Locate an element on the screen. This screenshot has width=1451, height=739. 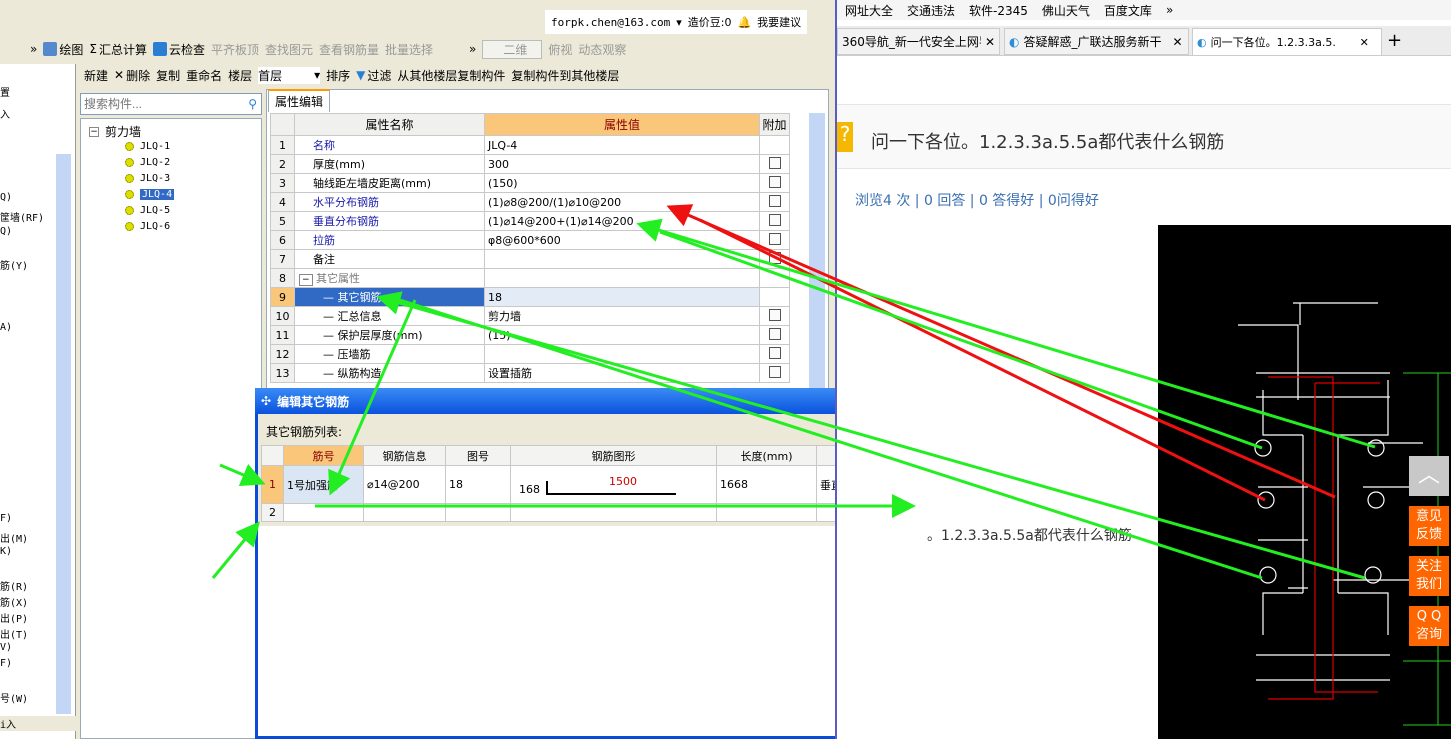
tree-item: JLQ-4 is located at coordinates (150, 194).